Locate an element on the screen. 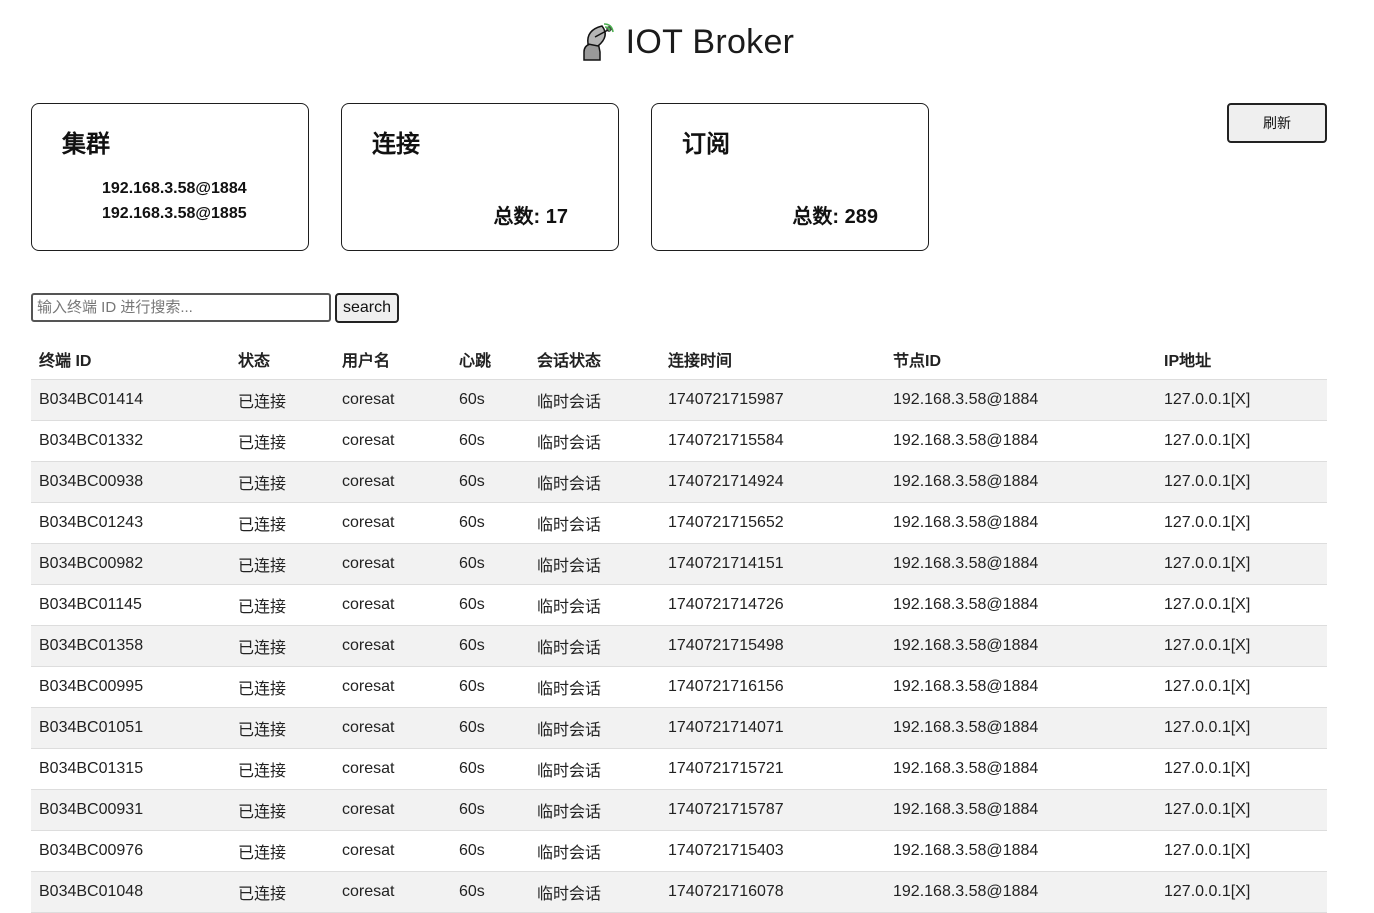  connect-time-cell: 1740721715403 is located at coordinates (772, 851).